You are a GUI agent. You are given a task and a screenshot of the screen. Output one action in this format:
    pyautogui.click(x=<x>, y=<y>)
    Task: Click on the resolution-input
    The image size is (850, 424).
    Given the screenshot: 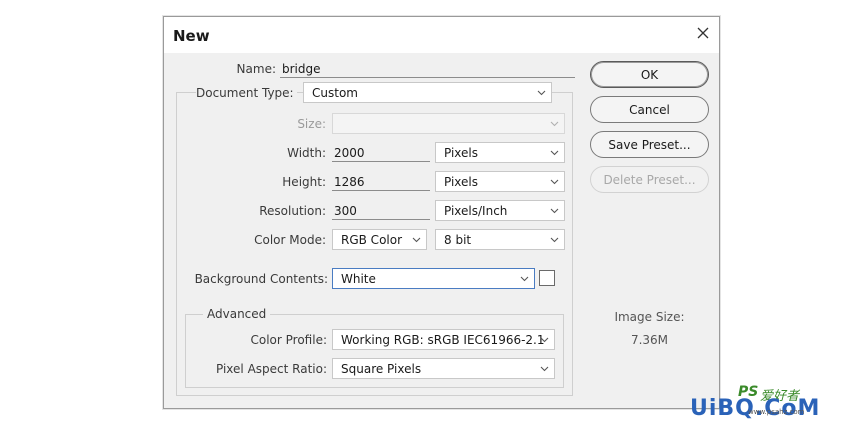 What is the action you would take?
    pyautogui.click(x=381, y=210)
    